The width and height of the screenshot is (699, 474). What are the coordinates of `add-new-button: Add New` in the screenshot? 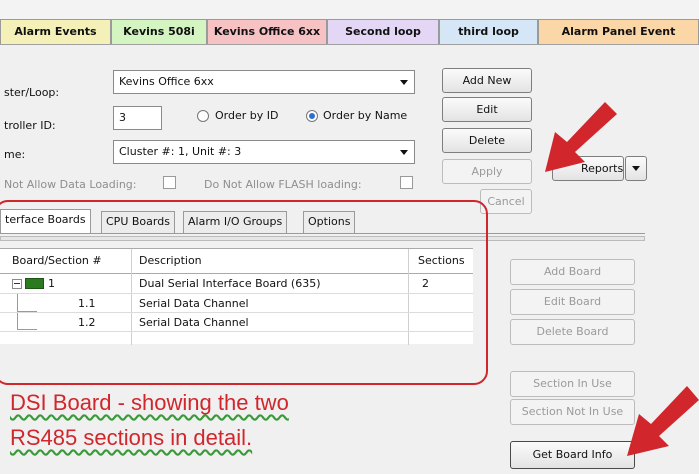 It's located at (487, 80).